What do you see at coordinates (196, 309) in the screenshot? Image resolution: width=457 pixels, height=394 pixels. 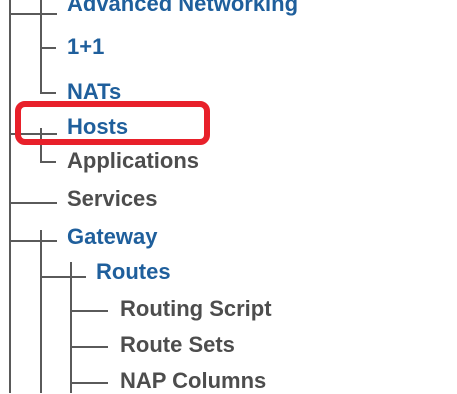 I see `tree-item-routing-script: Routing Script` at bounding box center [196, 309].